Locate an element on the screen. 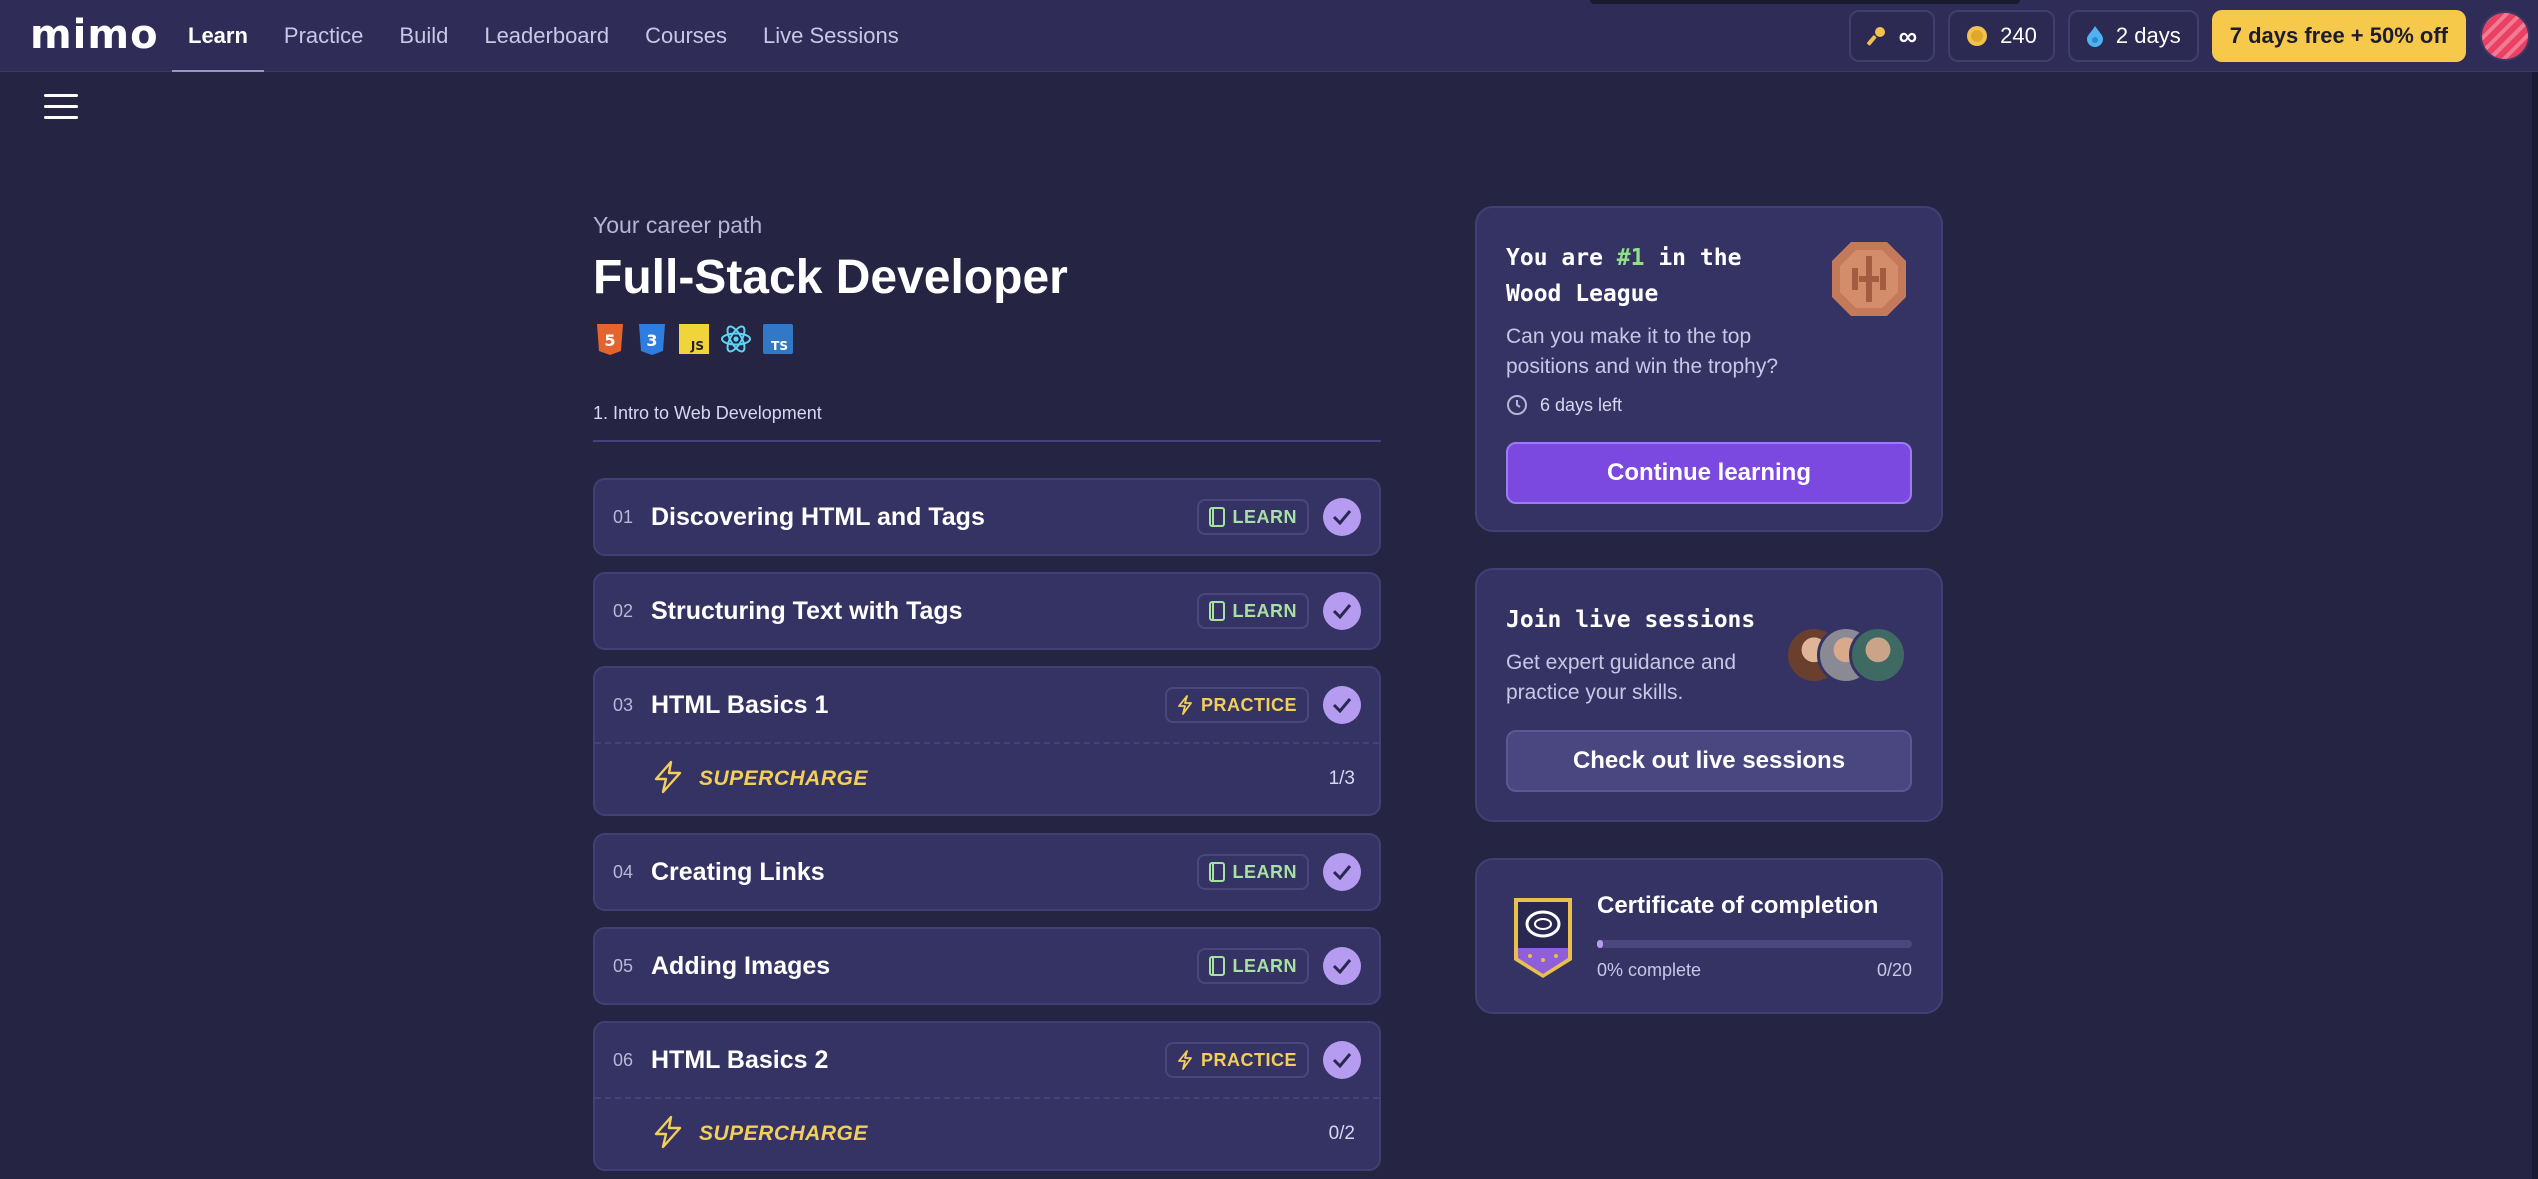 The width and height of the screenshot is (2538, 1179). check-live-sessions-button: Check out live sessions is located at coordinates (1709, 761).